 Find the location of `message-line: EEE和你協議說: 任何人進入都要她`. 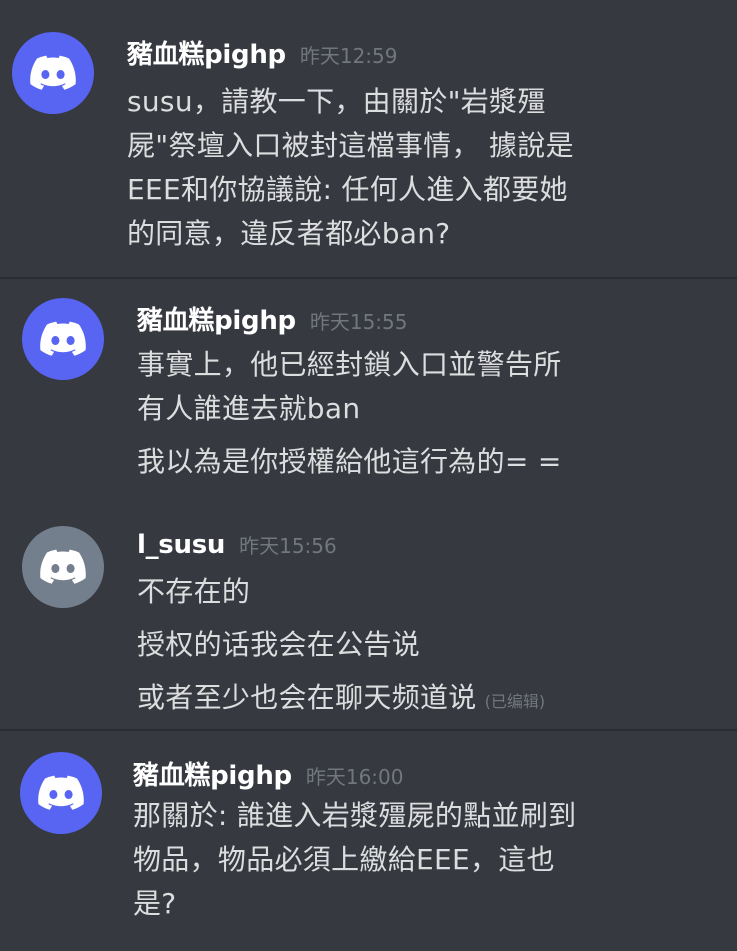

message-line: EEE和你協議說: 任何人進入都要她 is located at coordinates (347, 189).